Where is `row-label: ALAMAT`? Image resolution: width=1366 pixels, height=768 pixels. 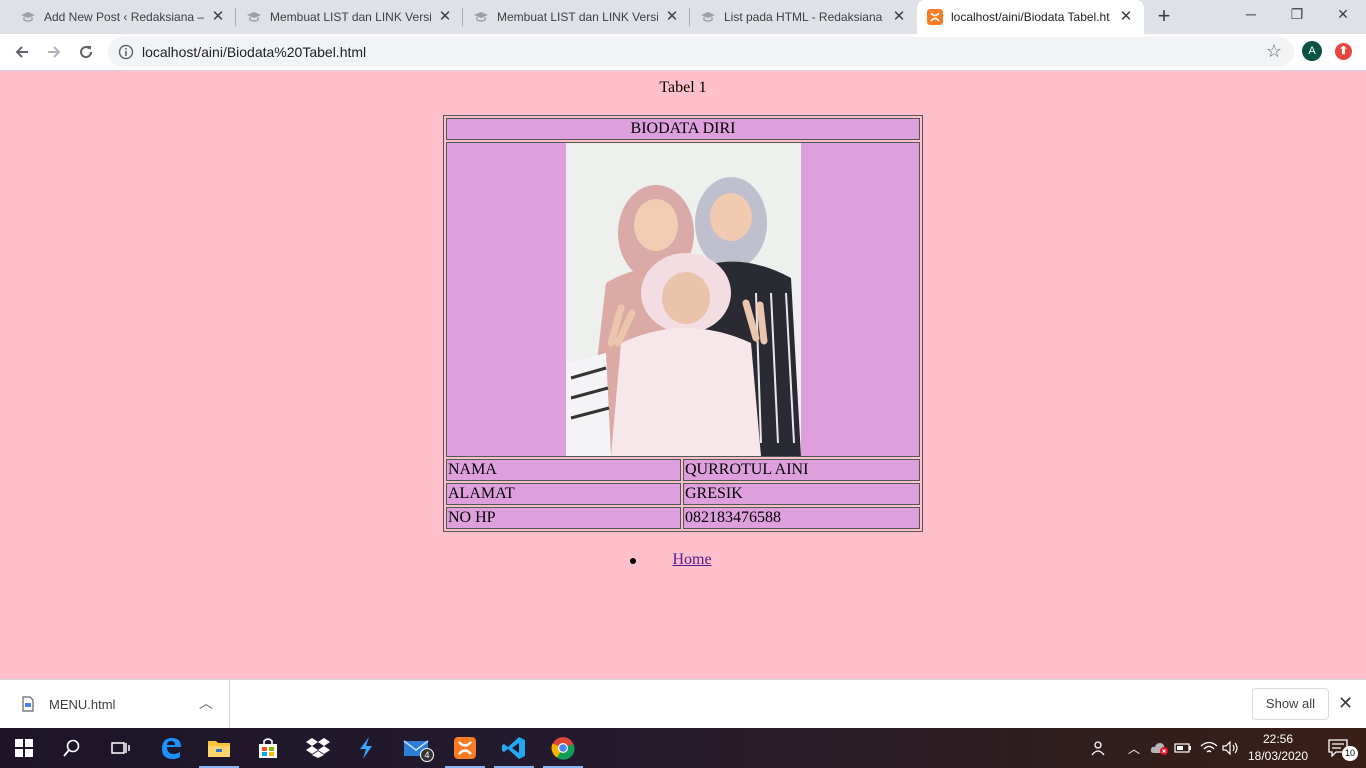 row-label: ALAMAT is located at coordinates (563, 494).